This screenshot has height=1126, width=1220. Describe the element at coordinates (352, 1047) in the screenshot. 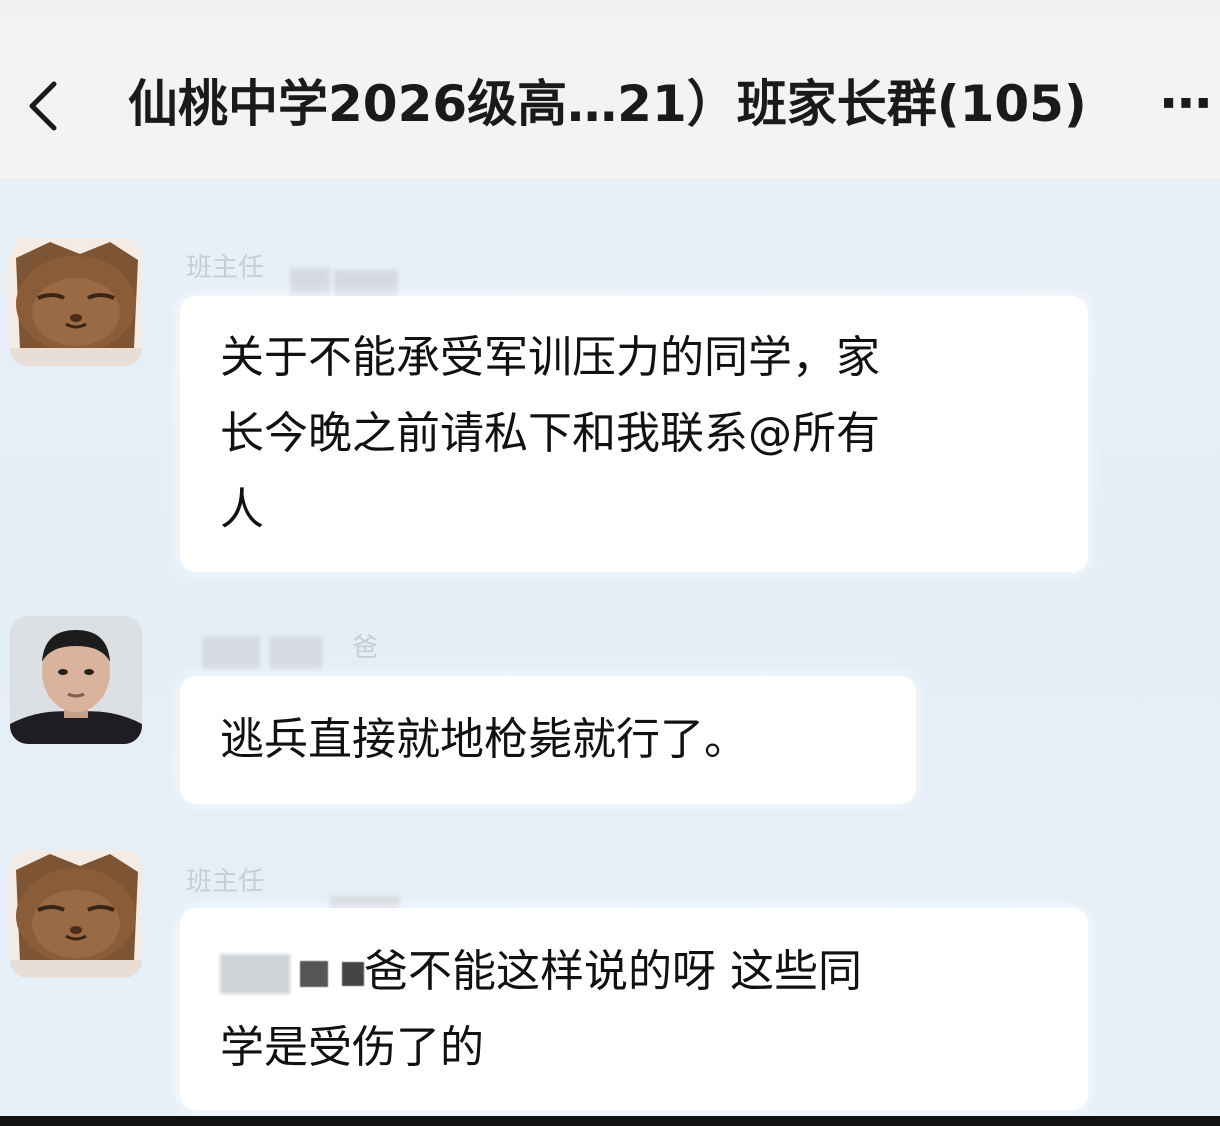

I see `message-line: 学是受伤了的` at that location.